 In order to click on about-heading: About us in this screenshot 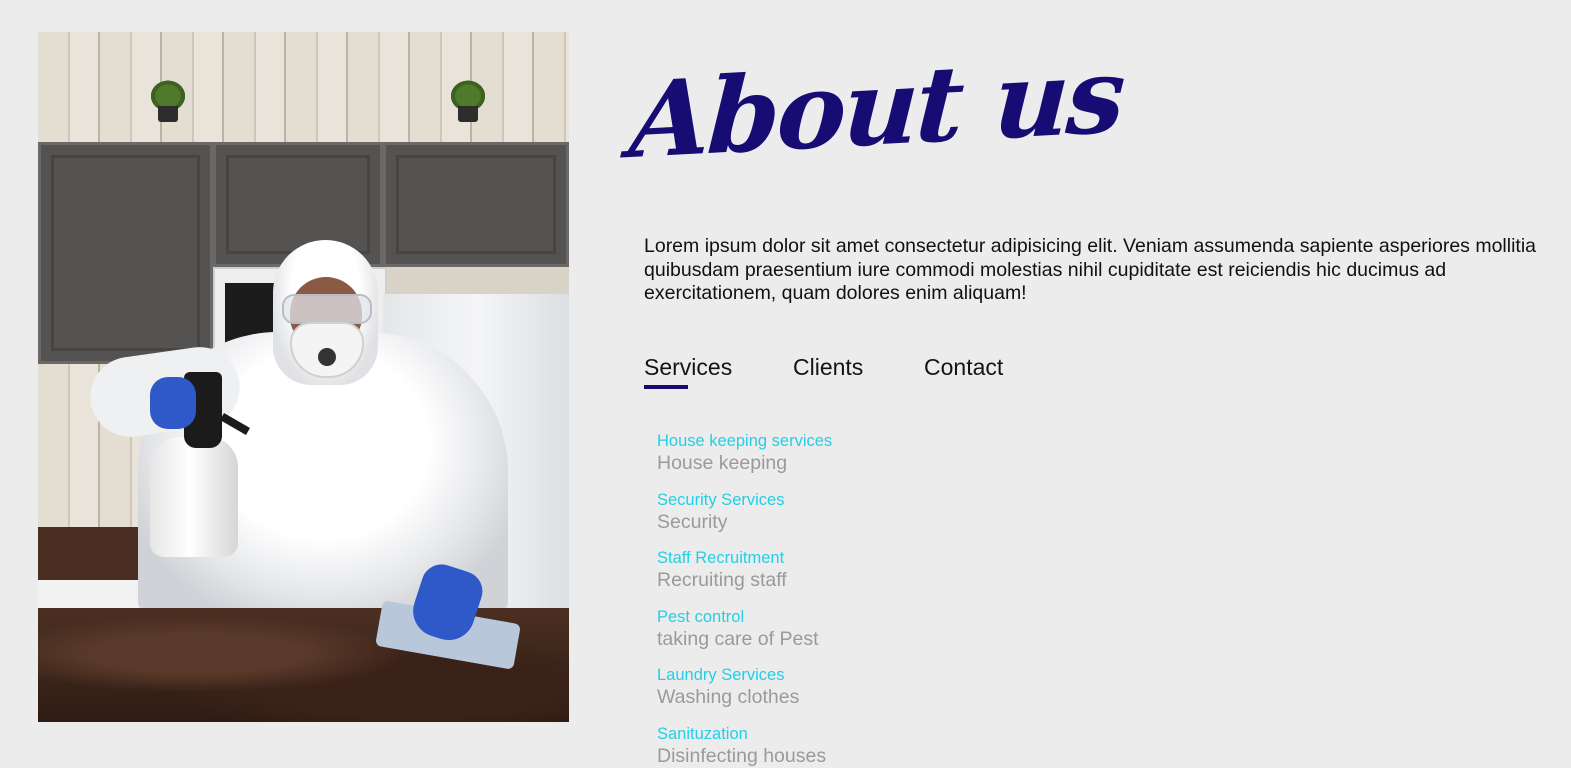, I will do `click(876, 107)`.